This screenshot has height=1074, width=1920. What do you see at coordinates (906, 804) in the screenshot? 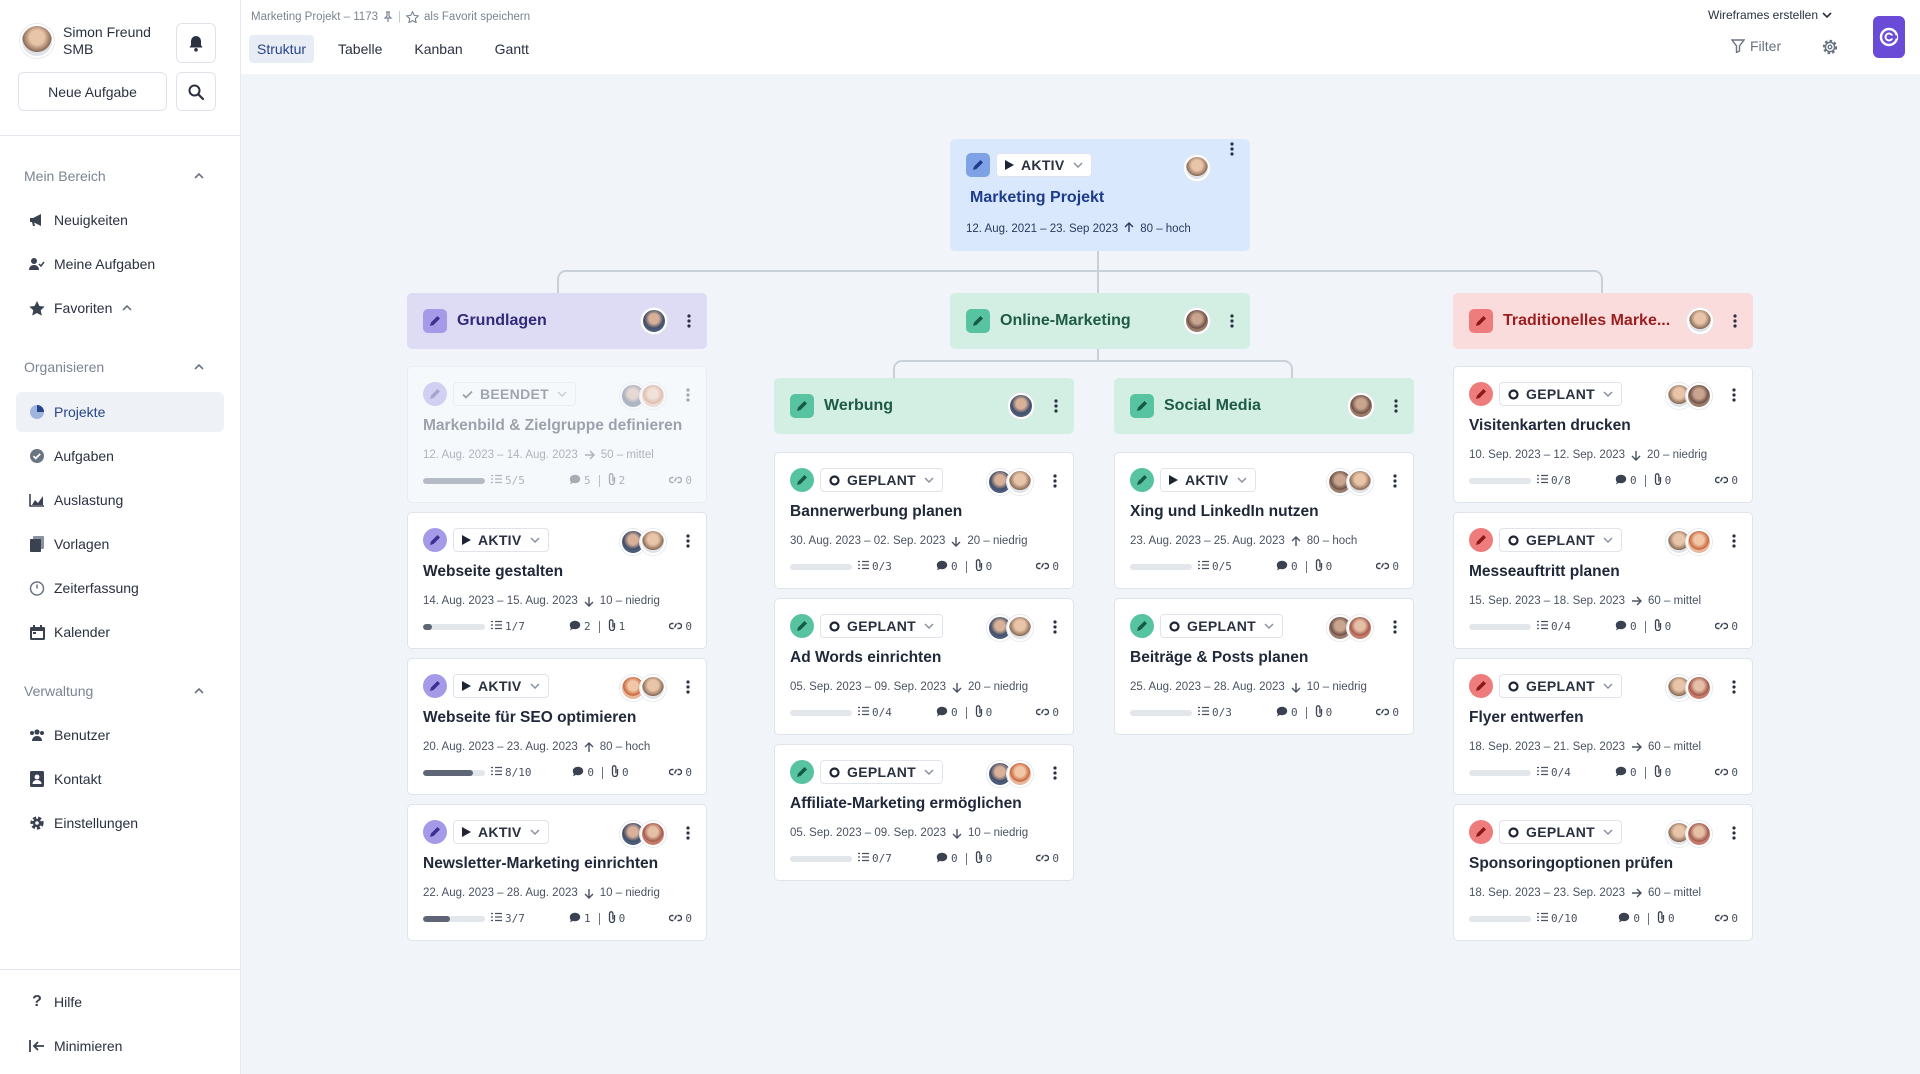
I see `task-title: Affiliate-Marketing ermöglichen` at bounding box center [906, 804].